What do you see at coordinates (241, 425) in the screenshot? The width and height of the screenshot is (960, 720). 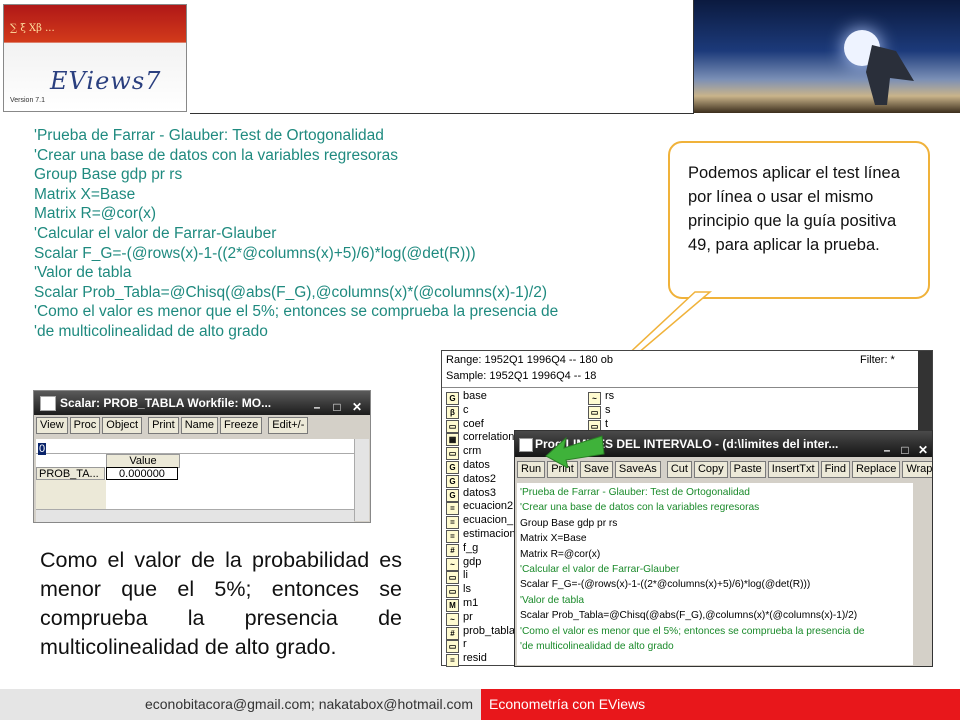 I see `scalar-toolbar-button: Freeze` at bounding box center [241, 425].